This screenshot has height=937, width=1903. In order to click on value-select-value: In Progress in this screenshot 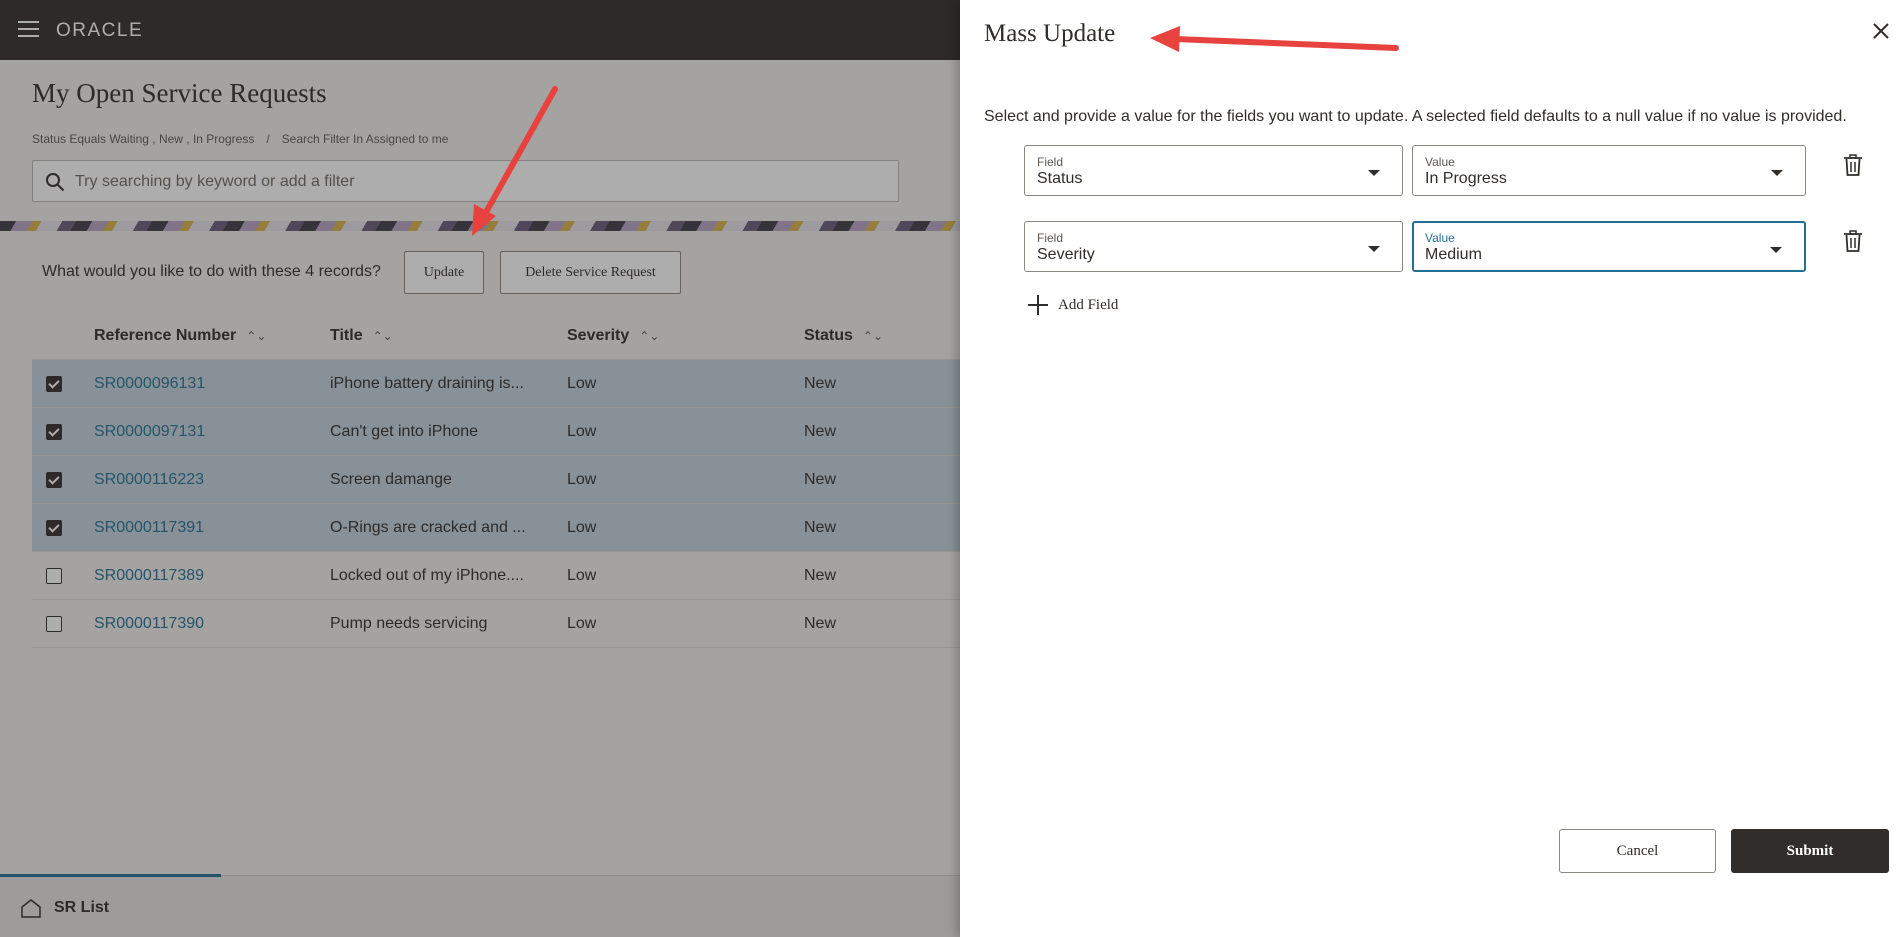, I will do `click(1466, 178)`.